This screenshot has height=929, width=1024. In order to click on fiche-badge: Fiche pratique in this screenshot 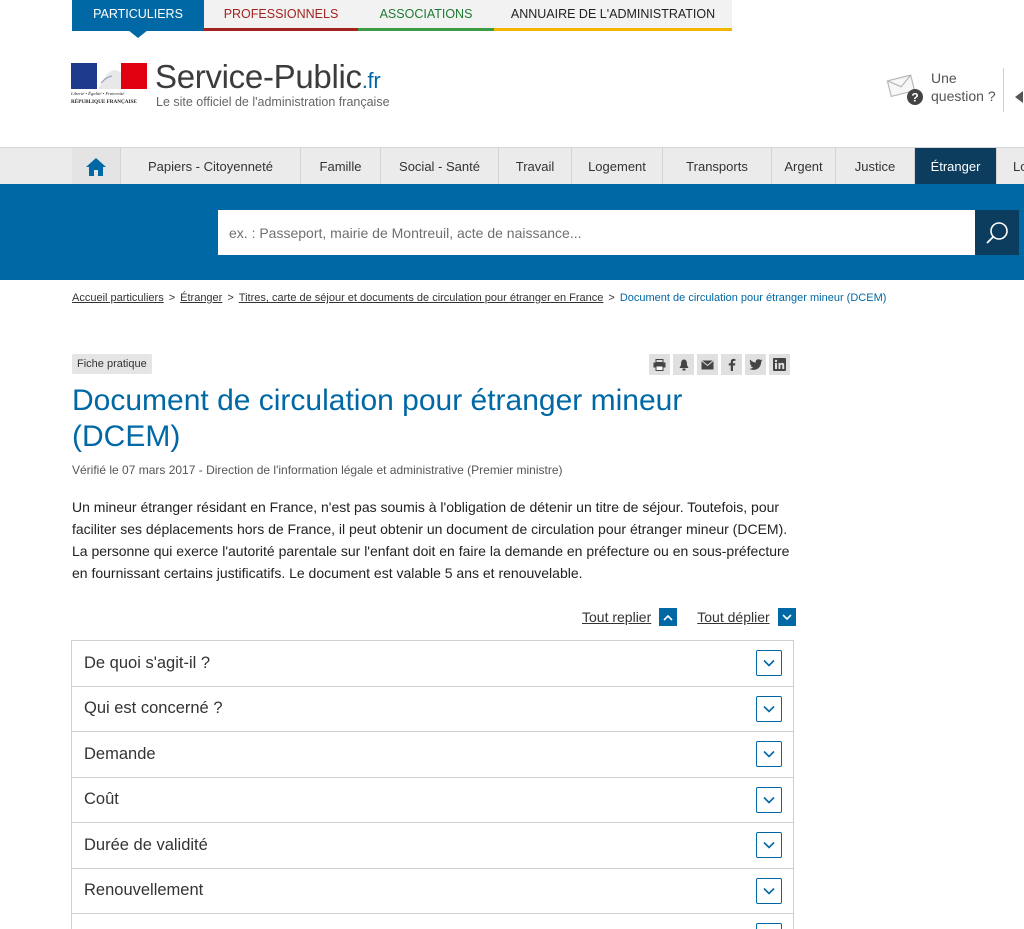, I will do `click(112, 364)`.